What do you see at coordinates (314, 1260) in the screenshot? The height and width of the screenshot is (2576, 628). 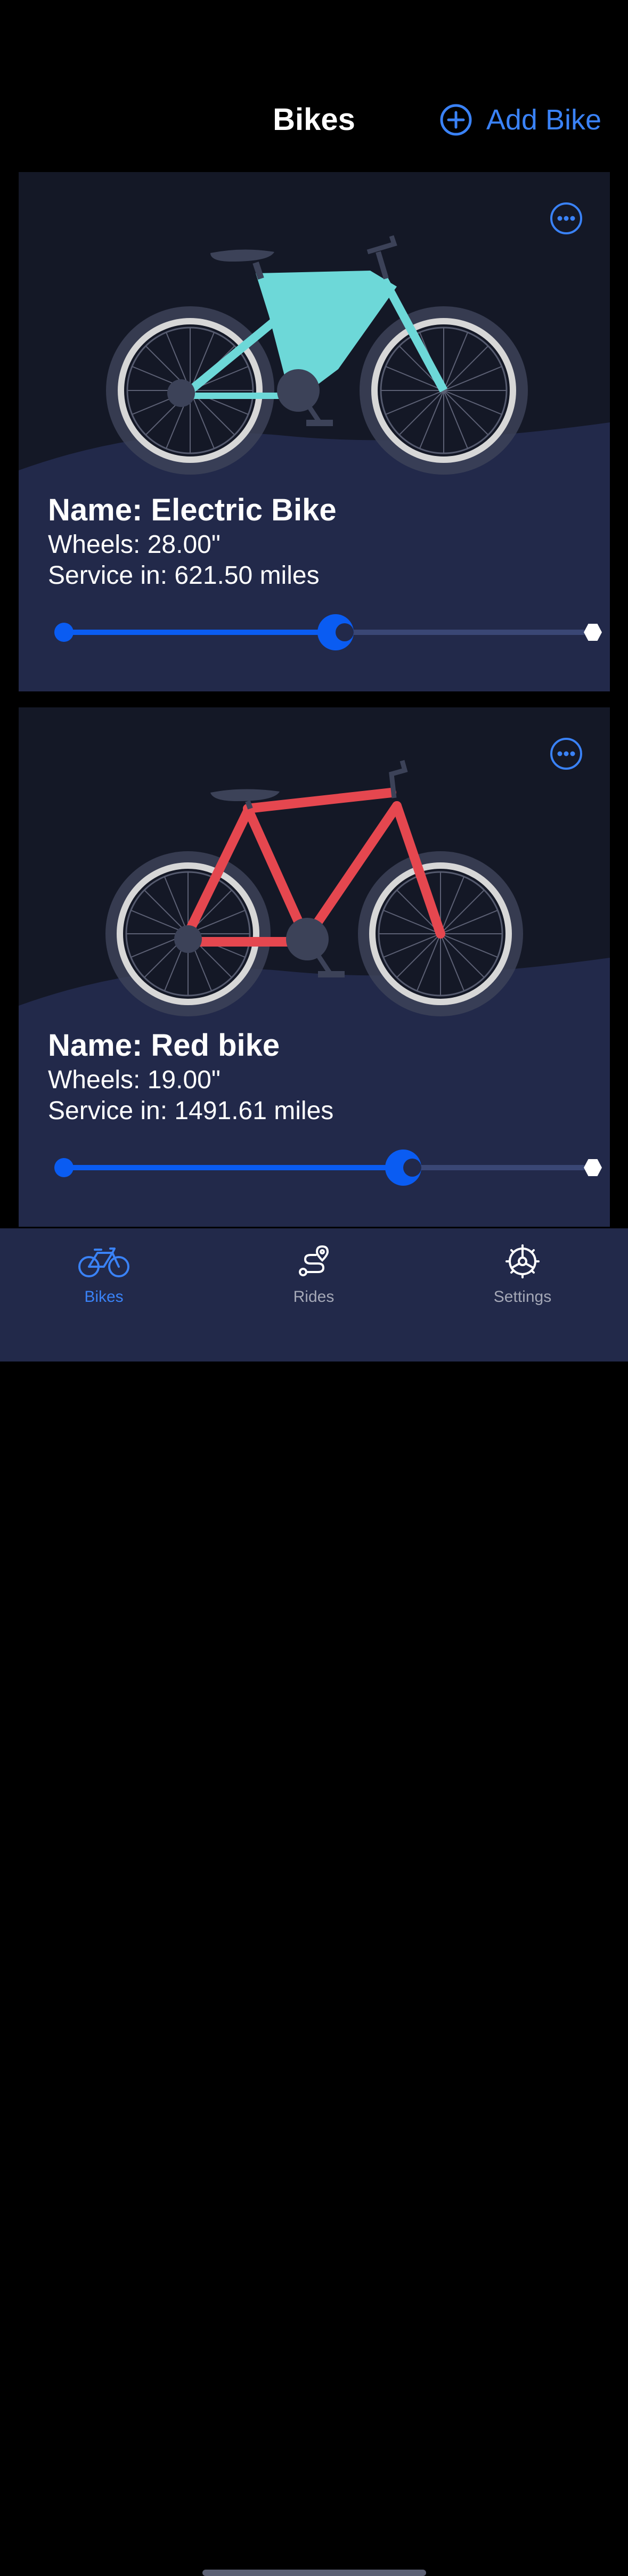 I see `route-icon` at bounding box center [314, 1260].